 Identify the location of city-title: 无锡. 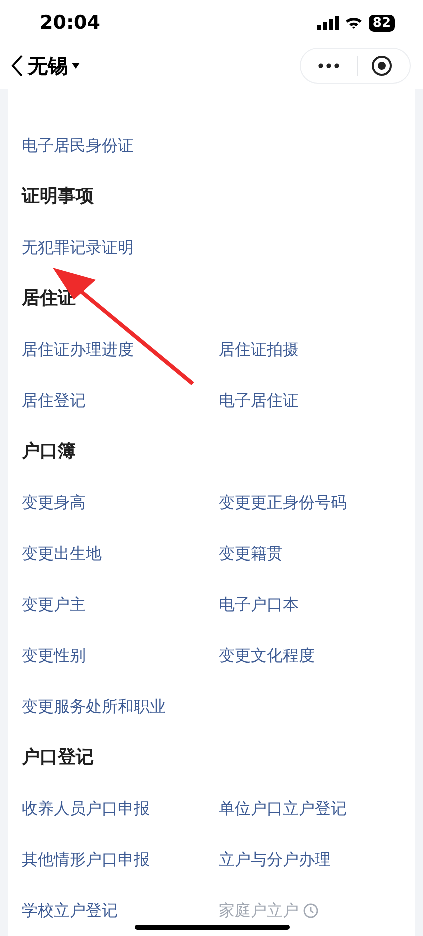
(48, 65).